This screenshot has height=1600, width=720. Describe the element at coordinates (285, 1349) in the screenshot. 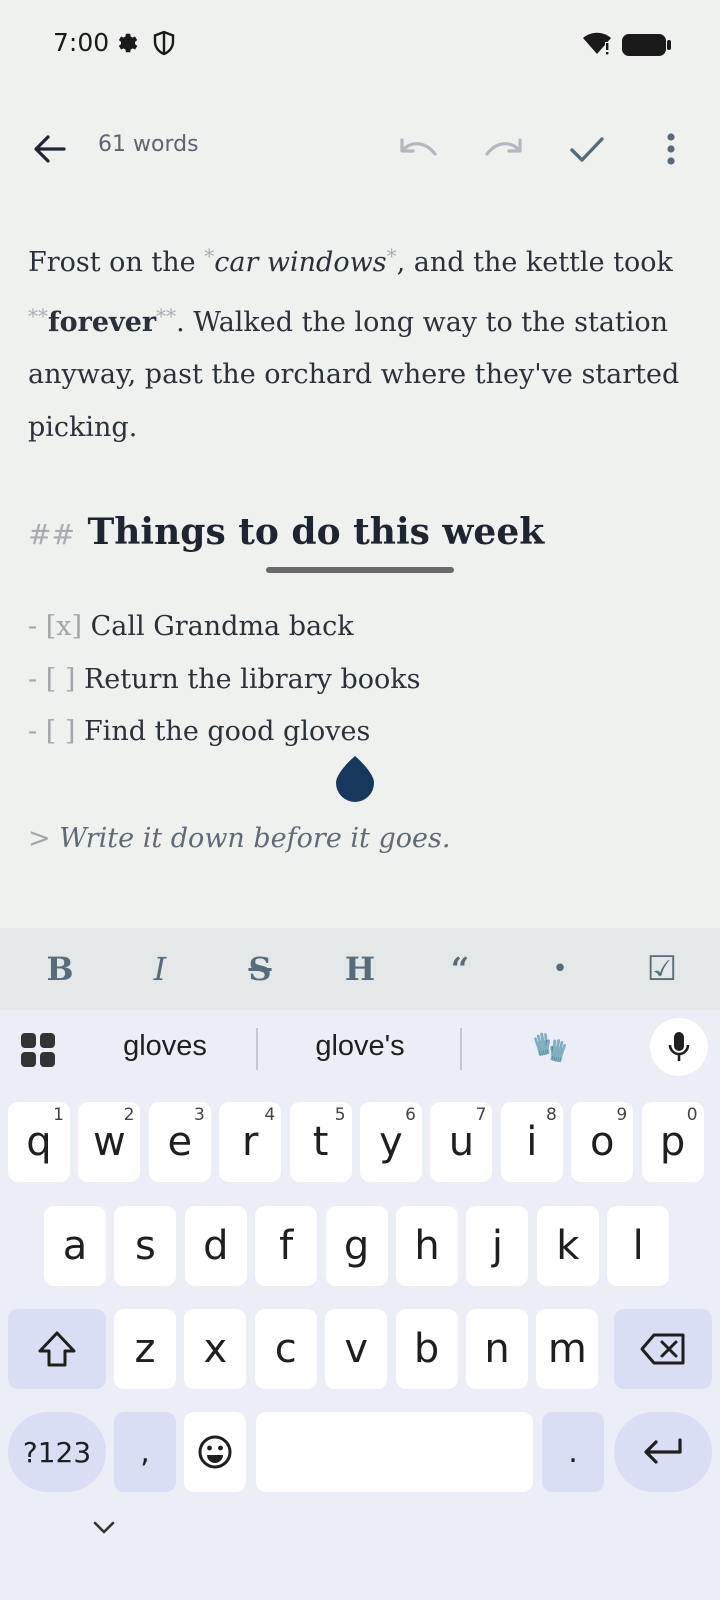

I see `key-c: c` at that location.